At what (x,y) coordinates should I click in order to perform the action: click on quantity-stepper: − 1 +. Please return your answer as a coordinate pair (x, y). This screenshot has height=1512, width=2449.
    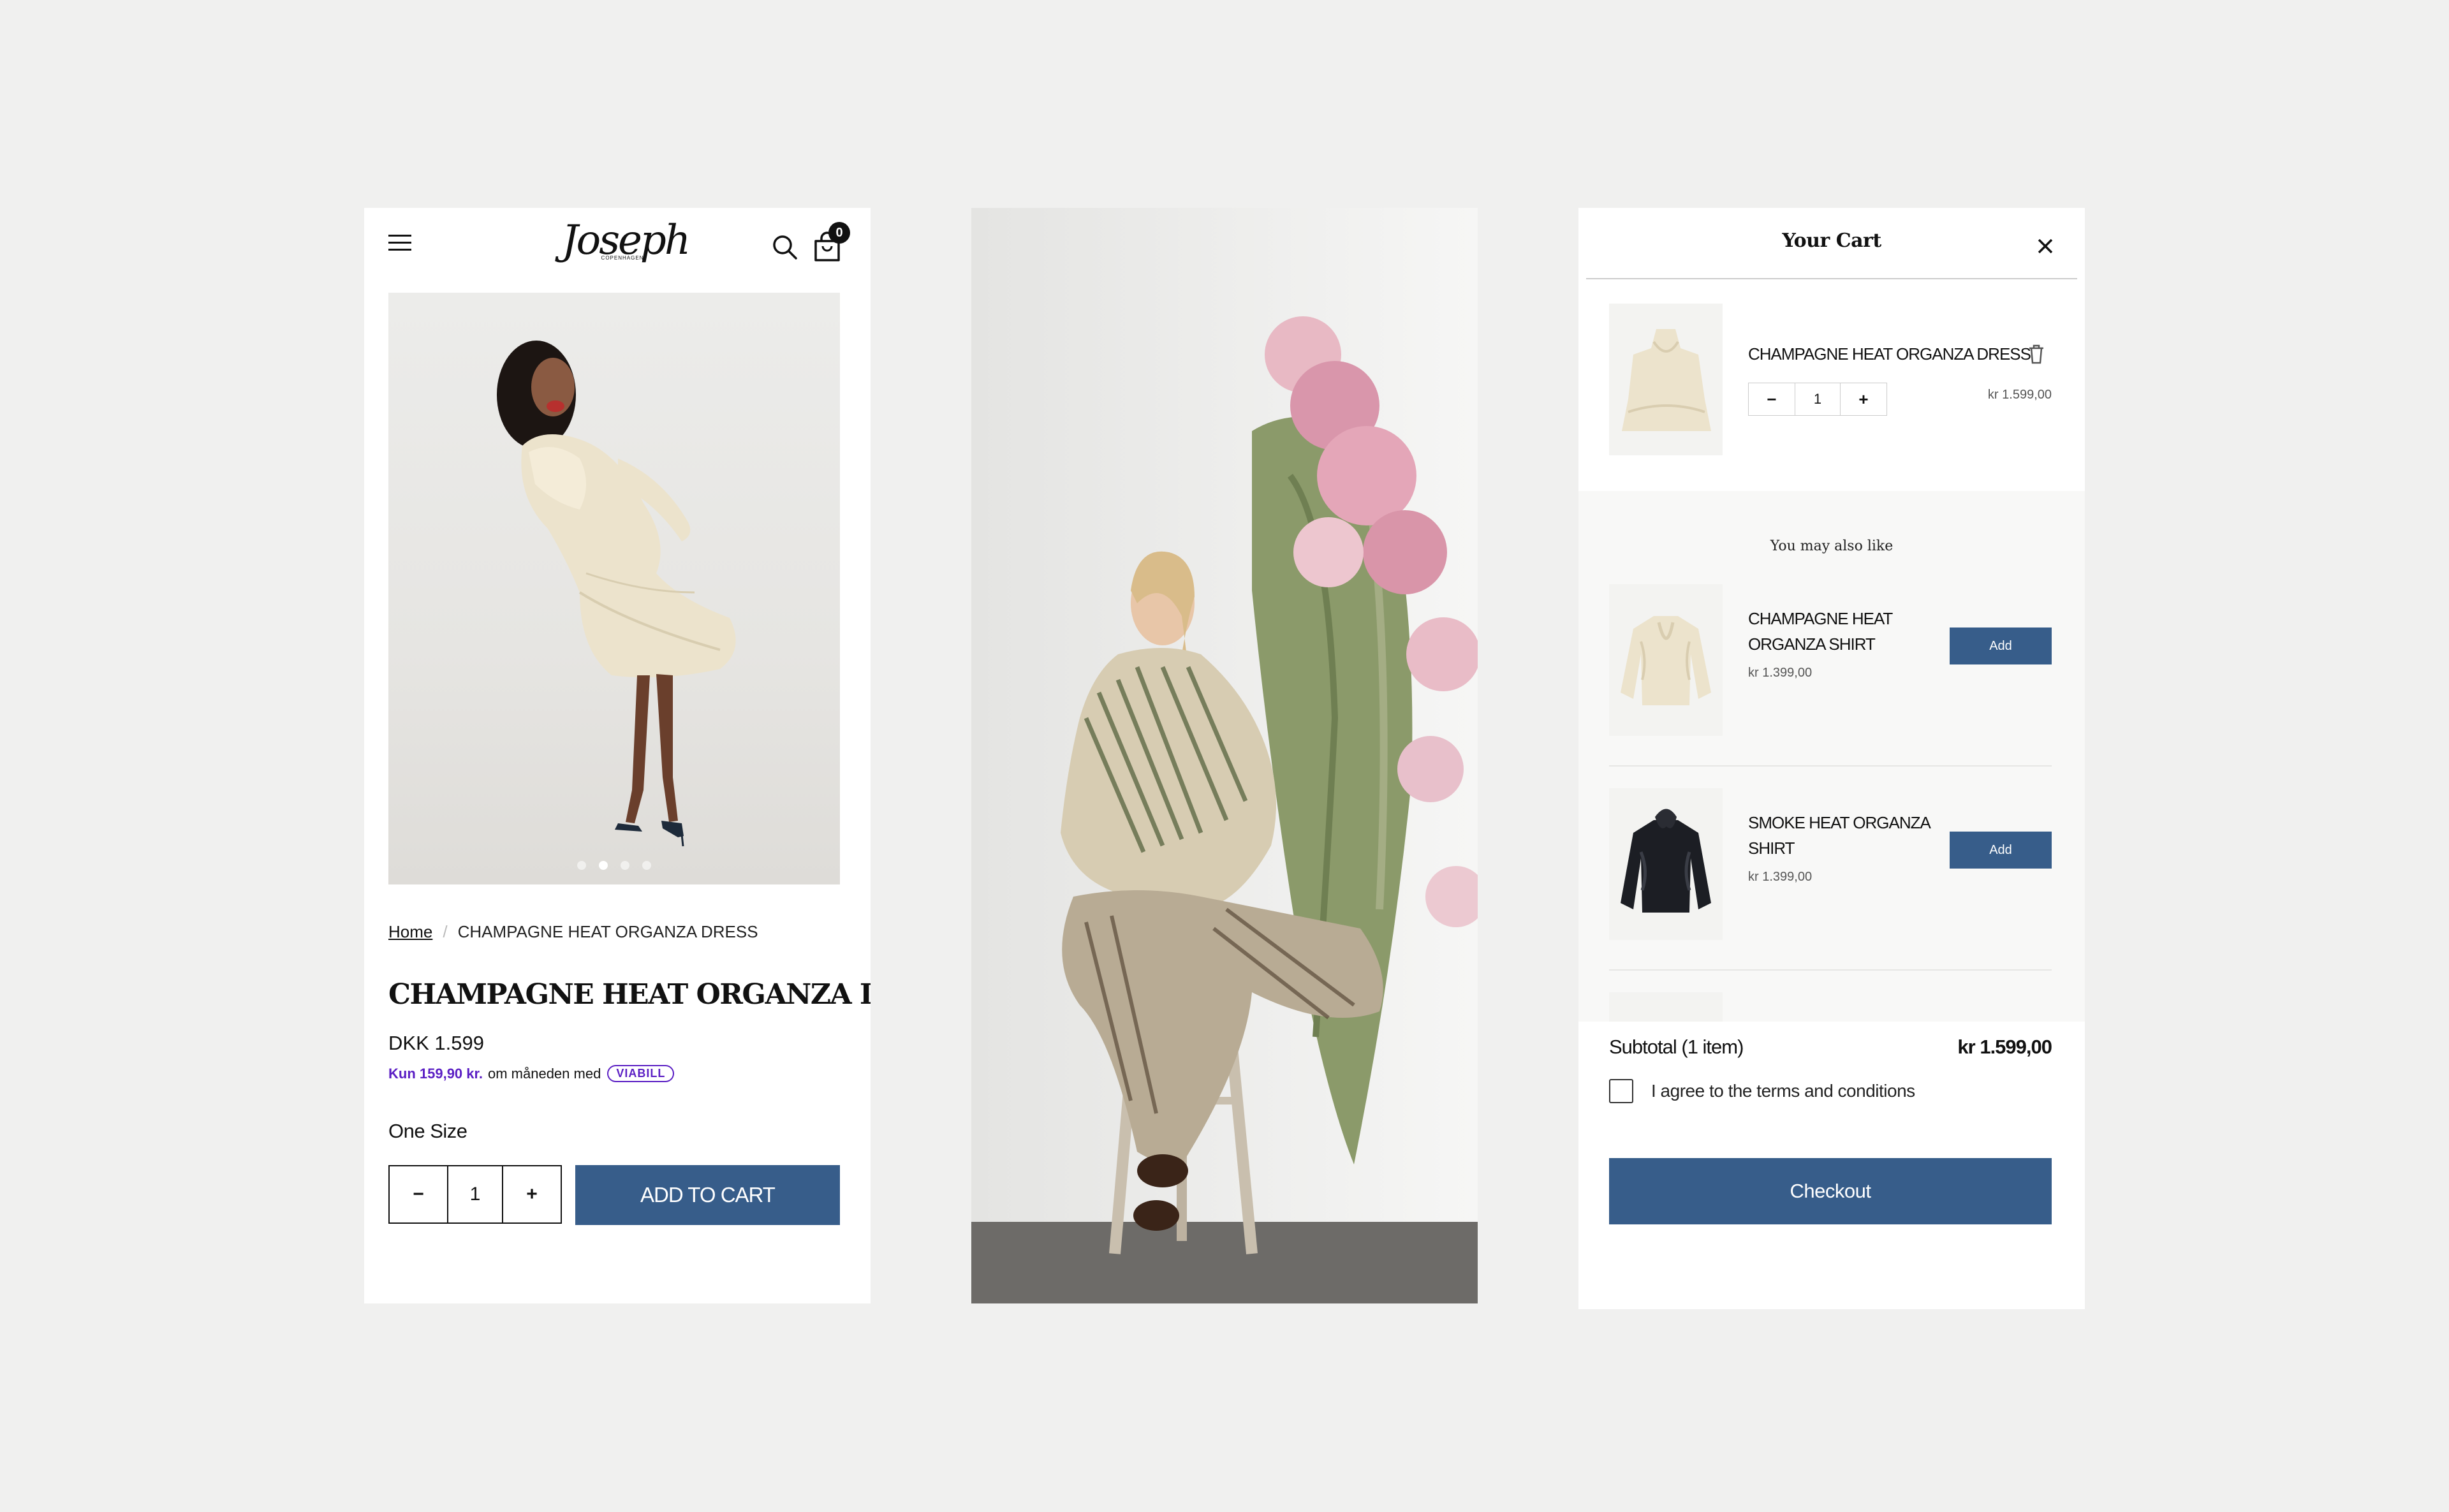
    Looking at the image, I should click on (475, 1194).